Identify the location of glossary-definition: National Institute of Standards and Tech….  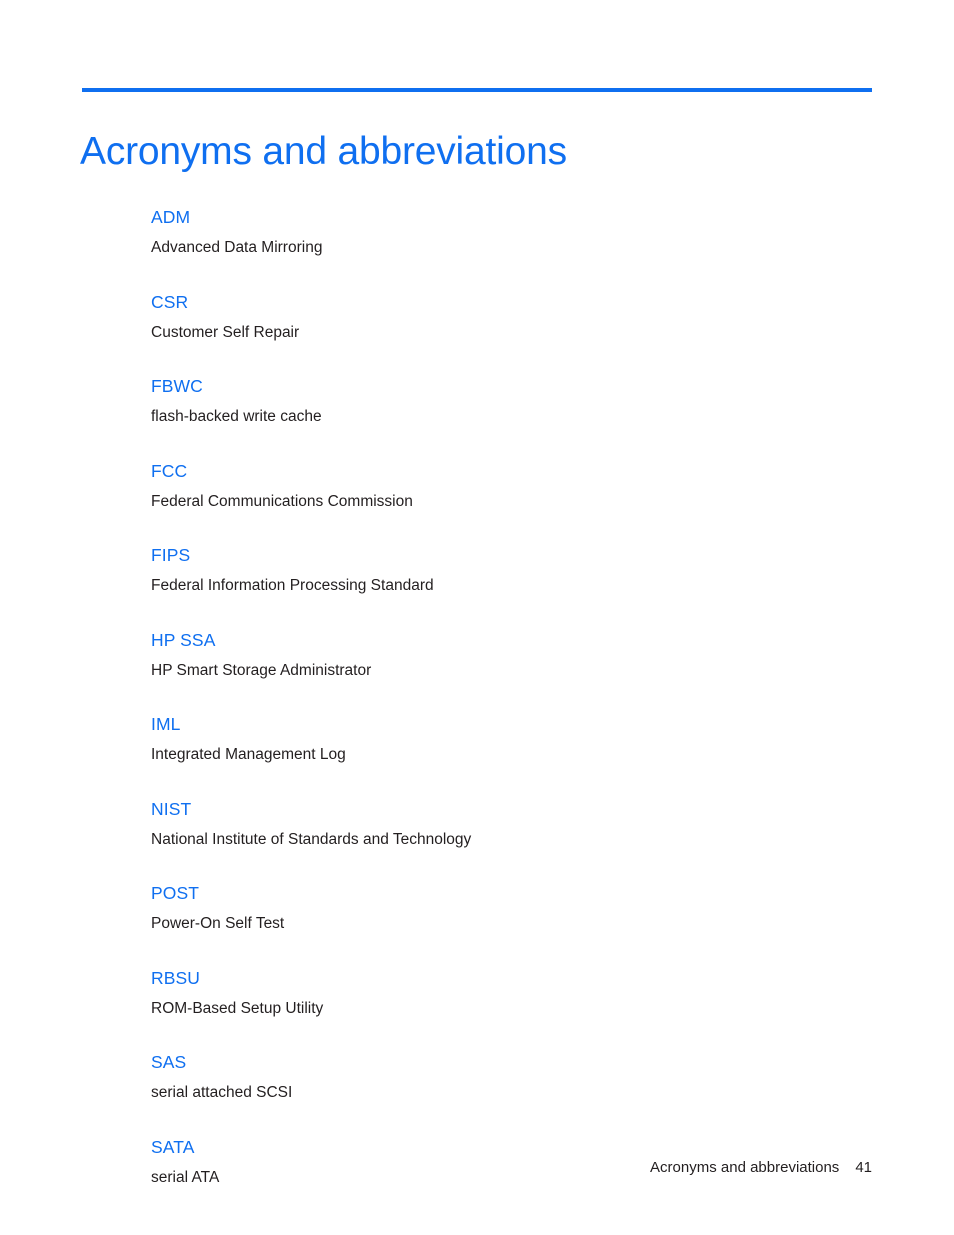
(311, 839).